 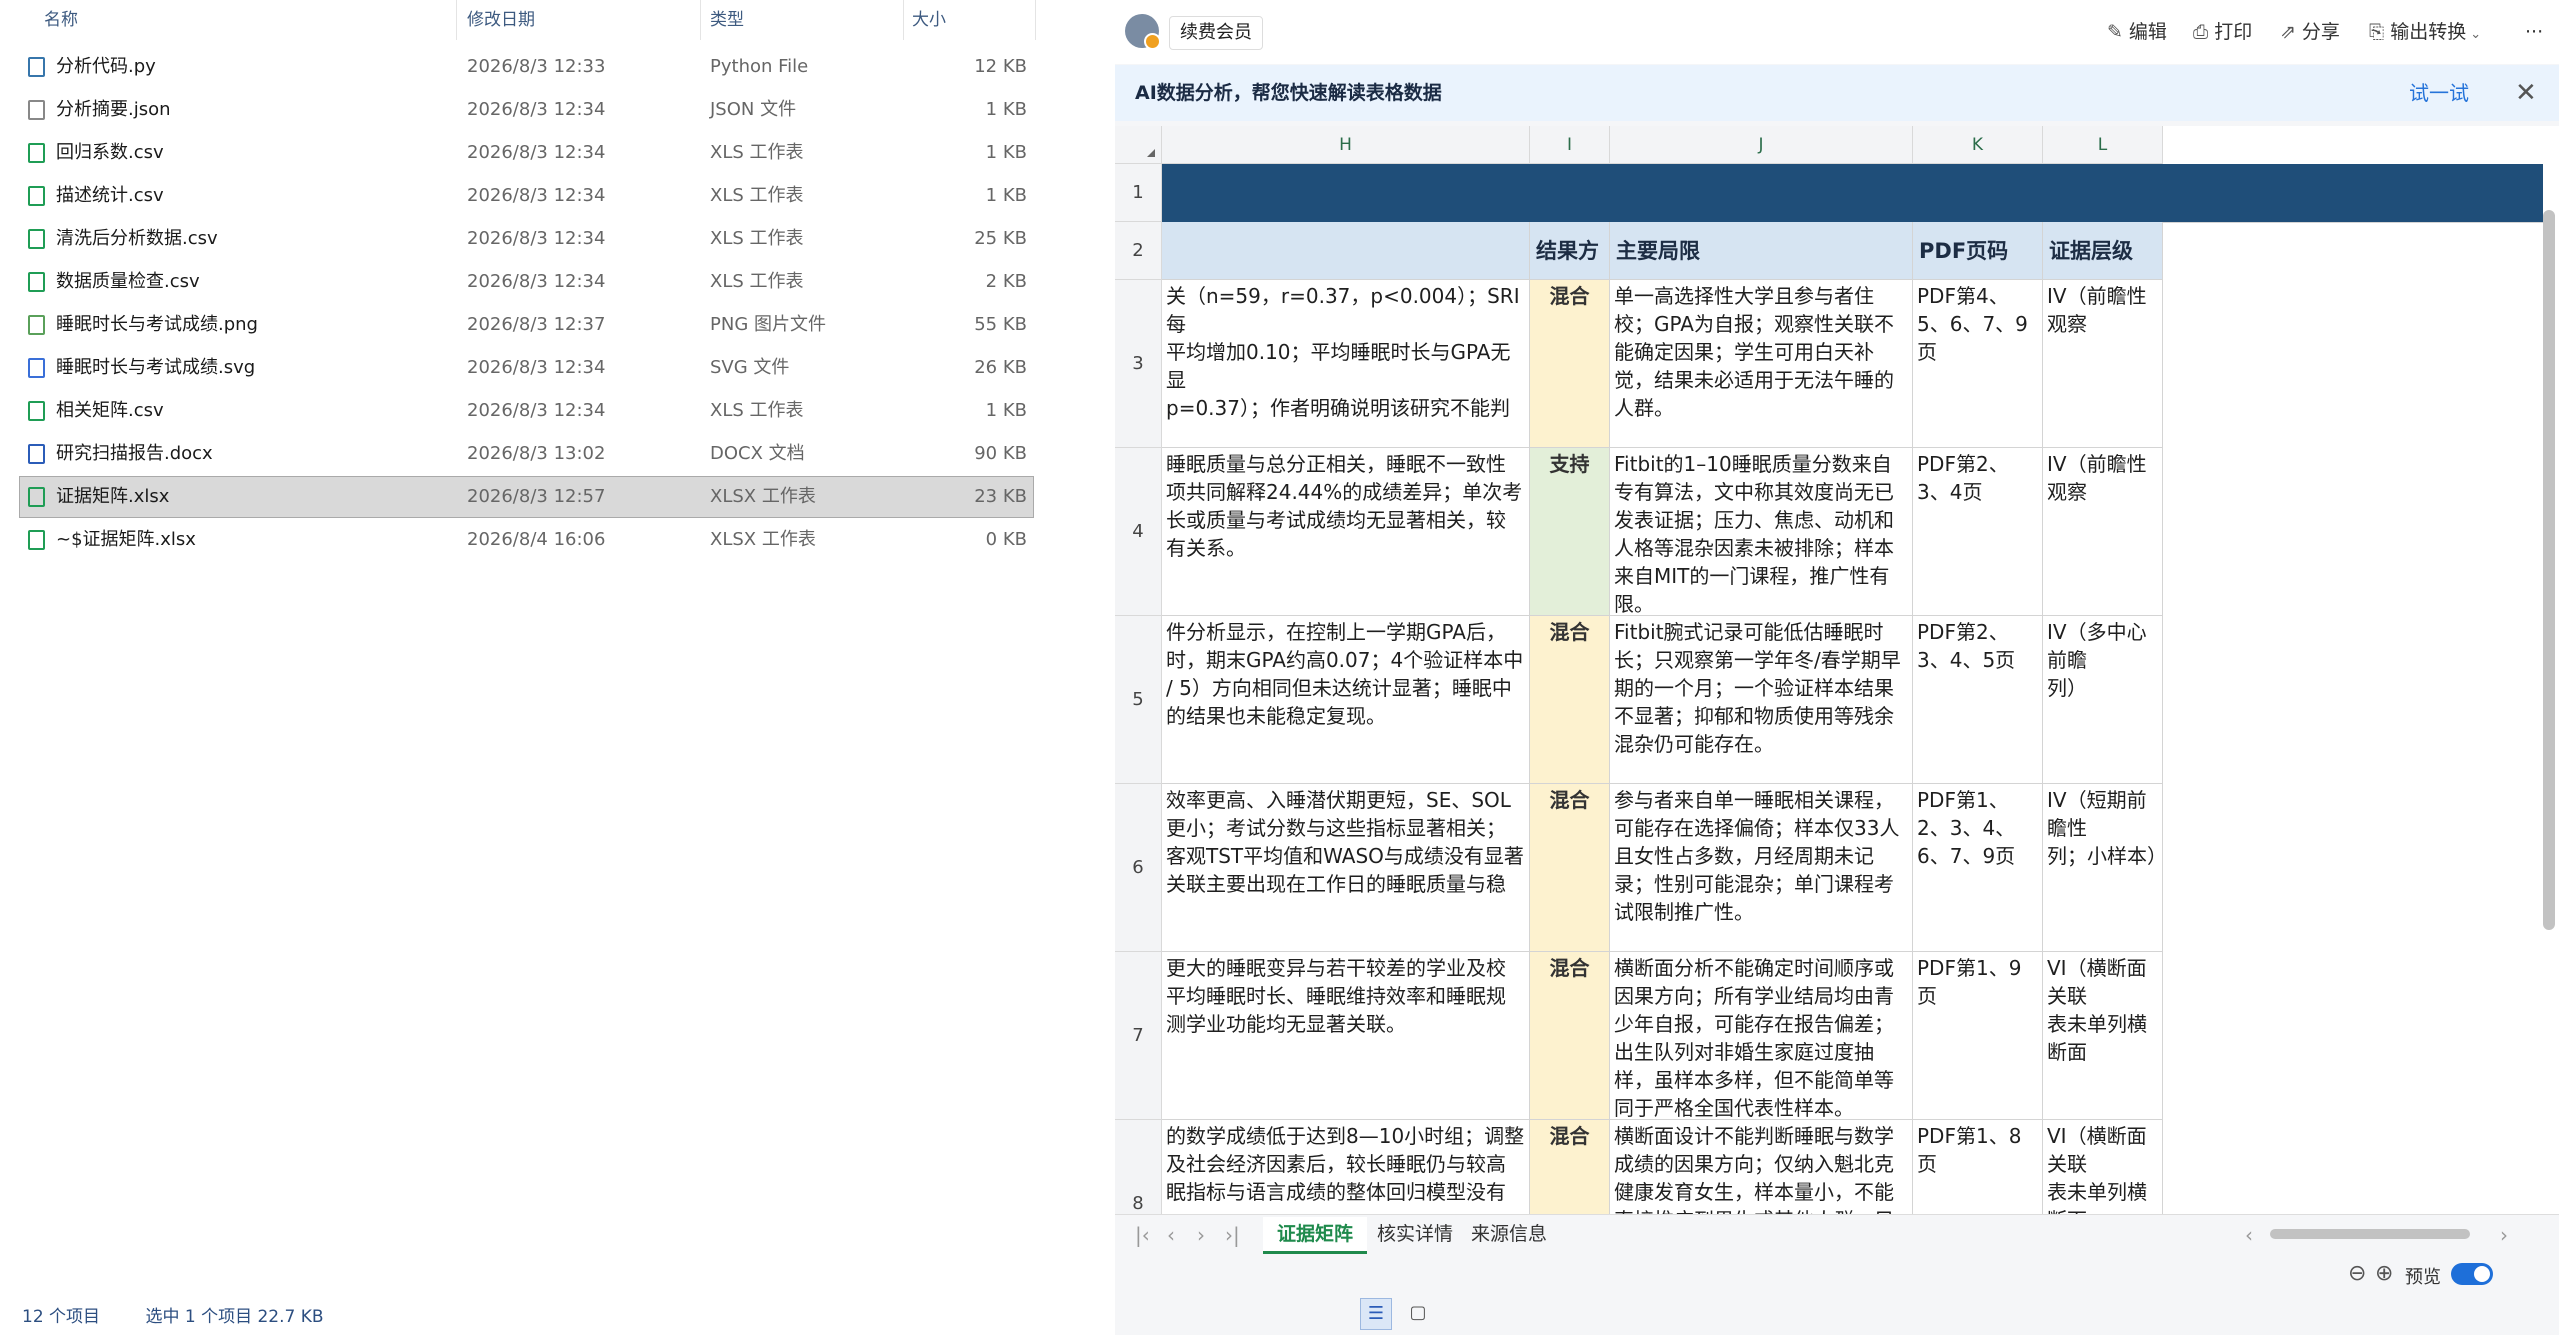 What do you see at coordinates (1978, 364) in the screenshot?
I see `pdf-page-cell: PDF第4、5、6、7、9页` at bounding box center [1978, 364].